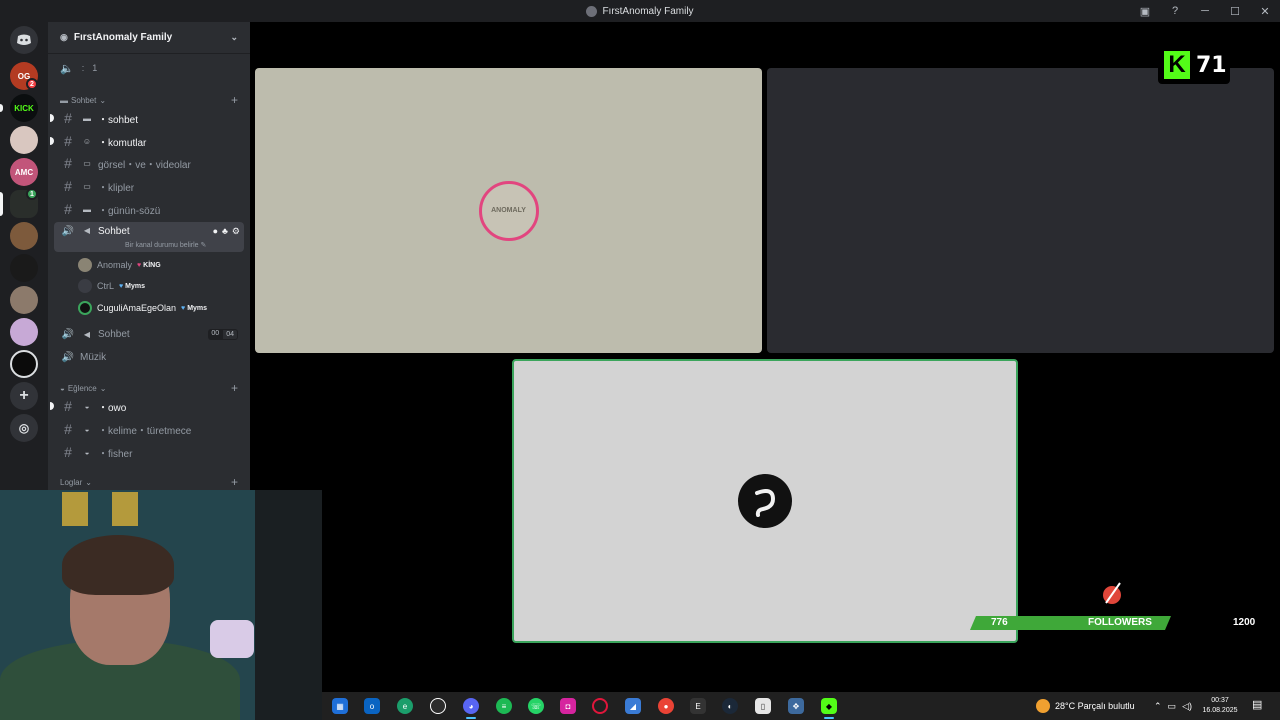  What do you see at coordinates (32, 84) in the screenshot?
I see `server-og-badge: 2` at bounding box center [32, 84].